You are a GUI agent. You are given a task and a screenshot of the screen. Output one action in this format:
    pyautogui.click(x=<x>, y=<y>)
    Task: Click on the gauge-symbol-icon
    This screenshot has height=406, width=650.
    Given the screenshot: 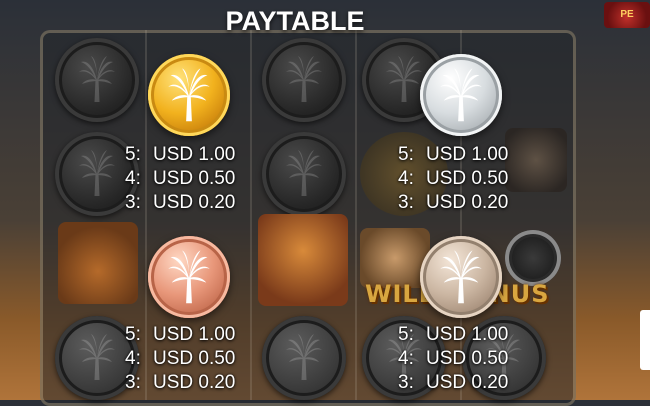 What is the action you would take?
    pyautogui.click(x=533, y=258)
    